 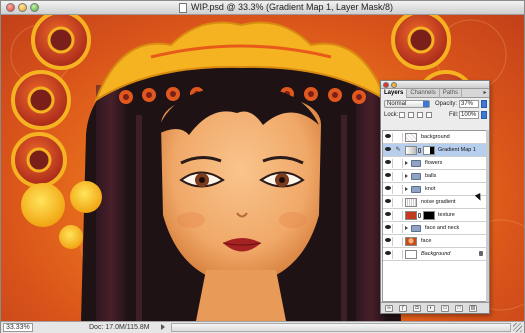 I want to click on layer-row: knot, so click(x=435, y=189).